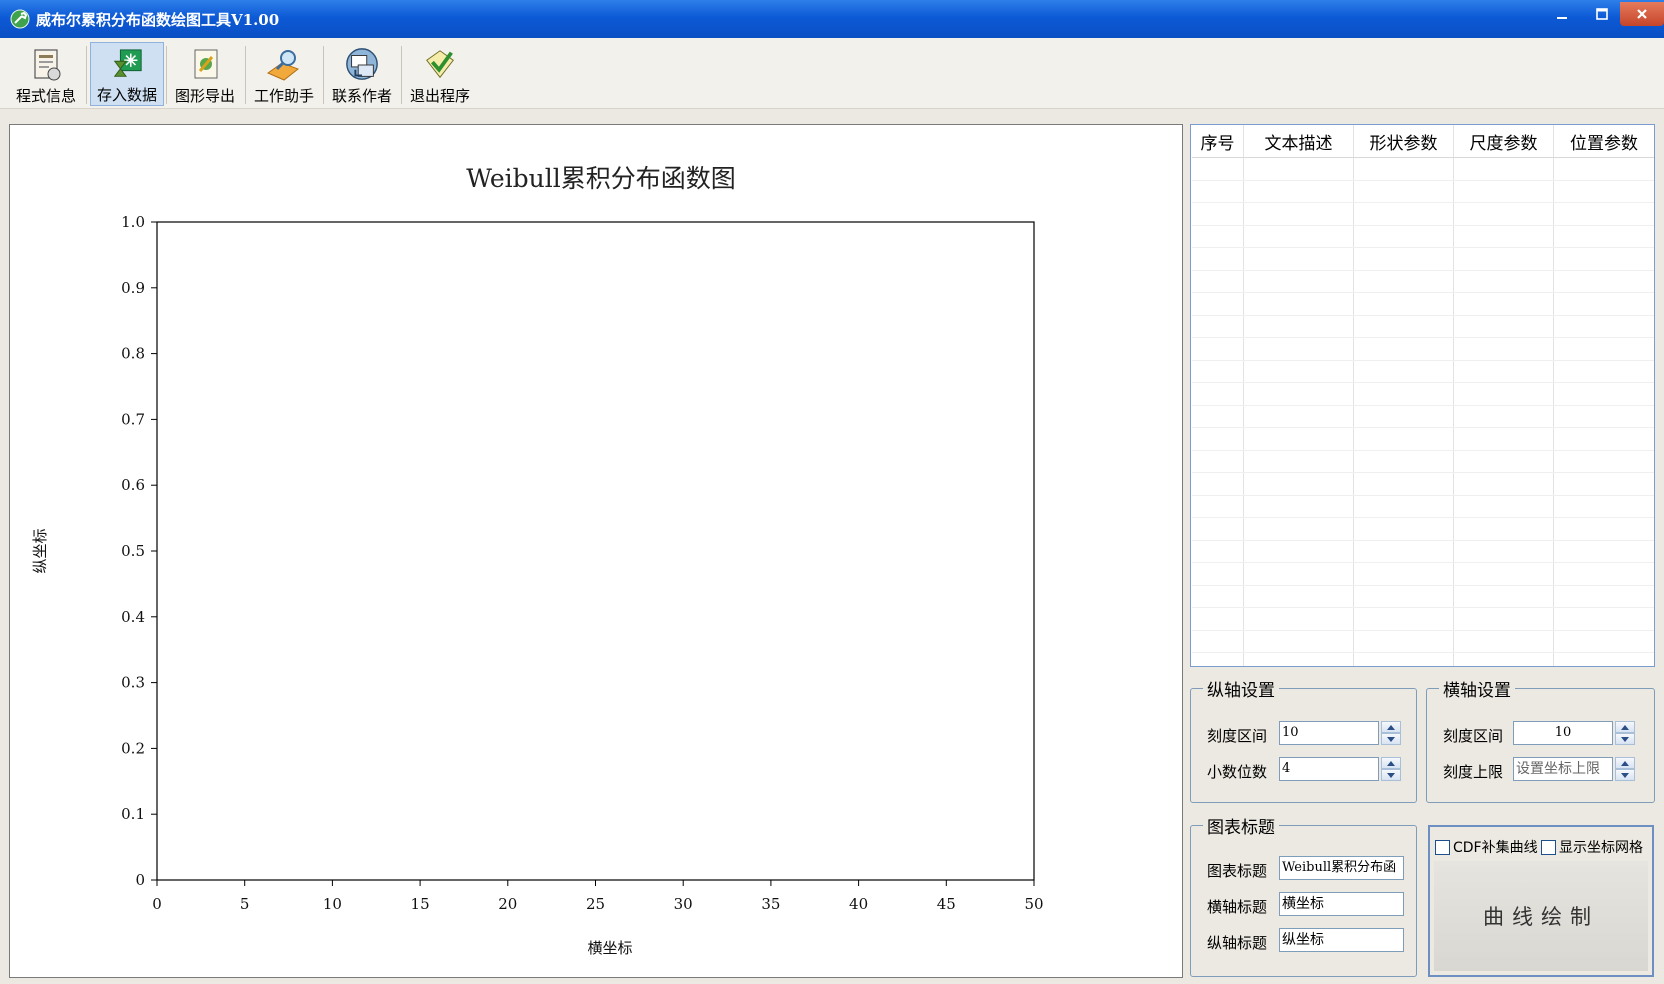  Describe the element at coordinates (1541, 916) in the screenshot. I see `draw-curve-button: 曲线绘制` at that location.